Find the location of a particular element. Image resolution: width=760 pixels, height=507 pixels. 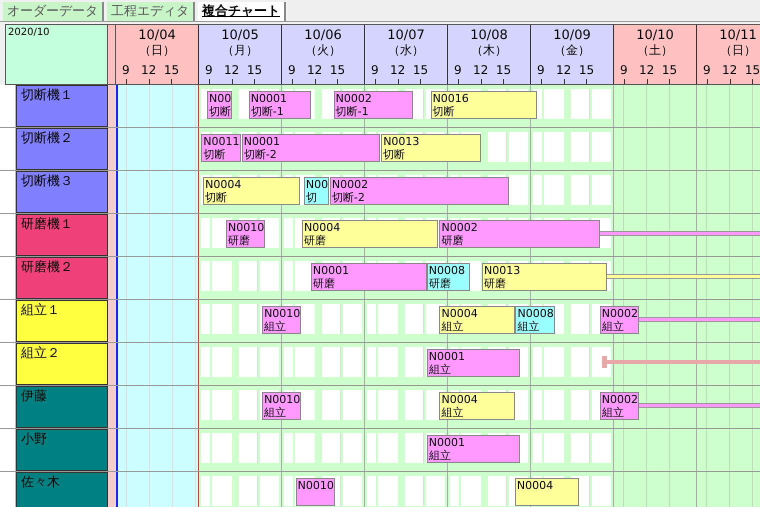

month-label: 2020/10 is located at coordinates (56, 54).